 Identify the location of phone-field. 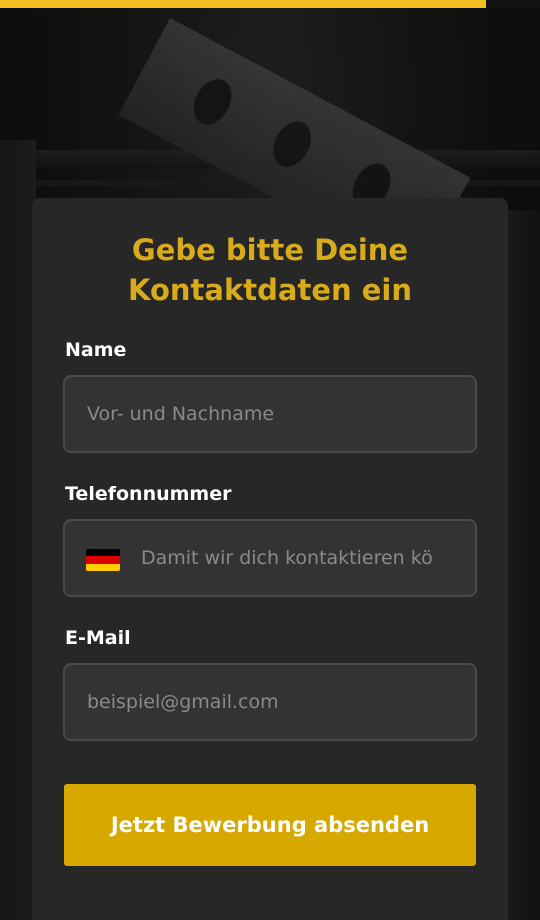
(270, 558).